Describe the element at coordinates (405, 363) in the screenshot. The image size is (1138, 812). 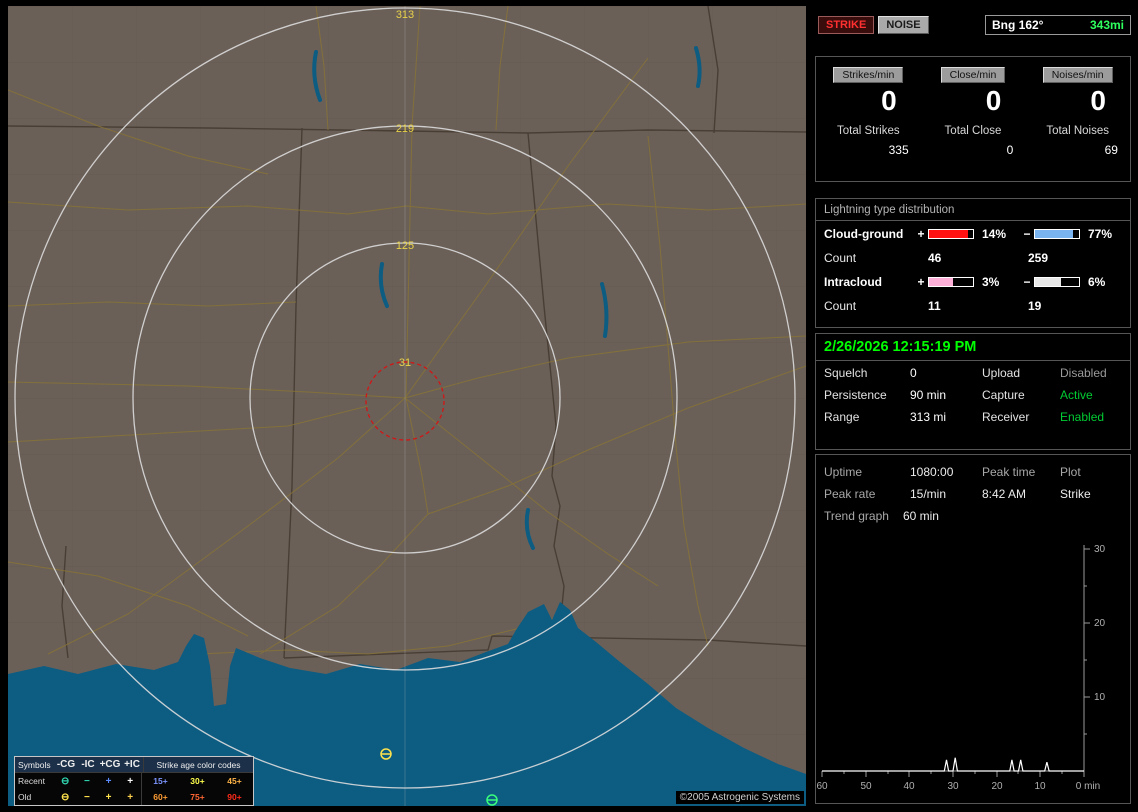
I see `ring-label-31: 31` at that location.